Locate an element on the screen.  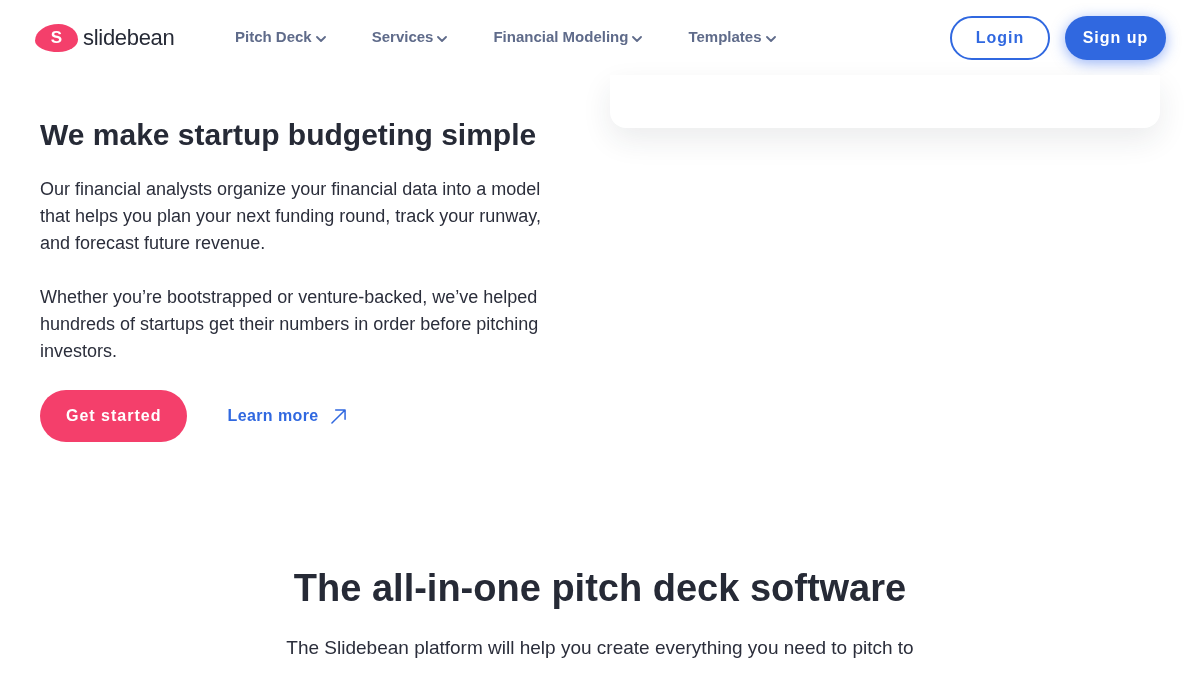
section-text: The Slidebean platform will help you create everything you need to pitch to is located at coordinates (600, 648).